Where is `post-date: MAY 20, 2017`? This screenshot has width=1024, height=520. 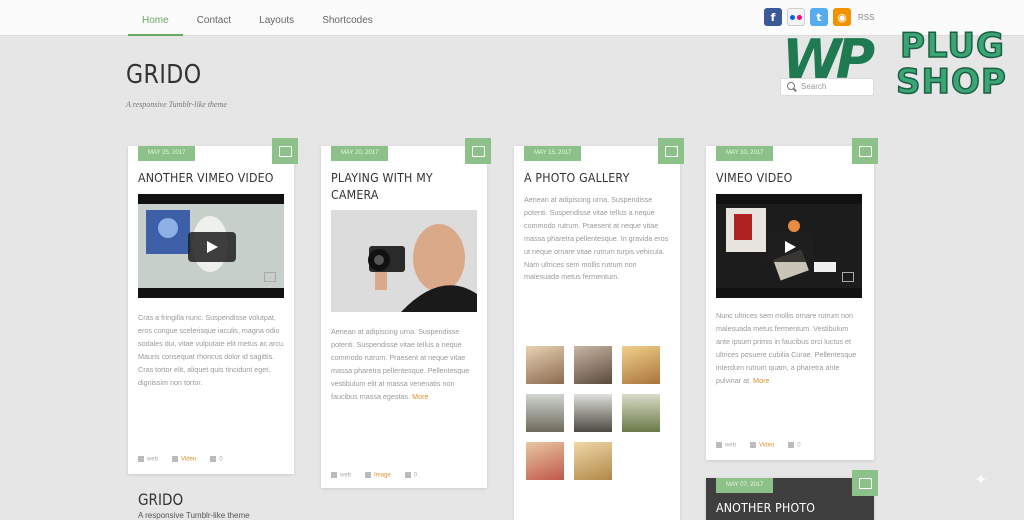 post-date: MAY 20, 2017 is located at coordinates (360, 153).